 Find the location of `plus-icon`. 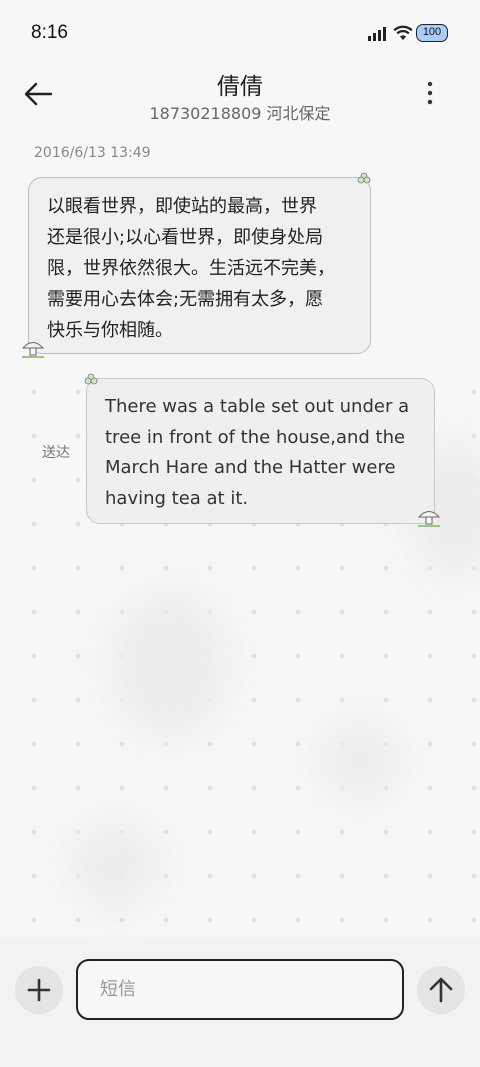

plus-icon is located at coordinates (39, 990).